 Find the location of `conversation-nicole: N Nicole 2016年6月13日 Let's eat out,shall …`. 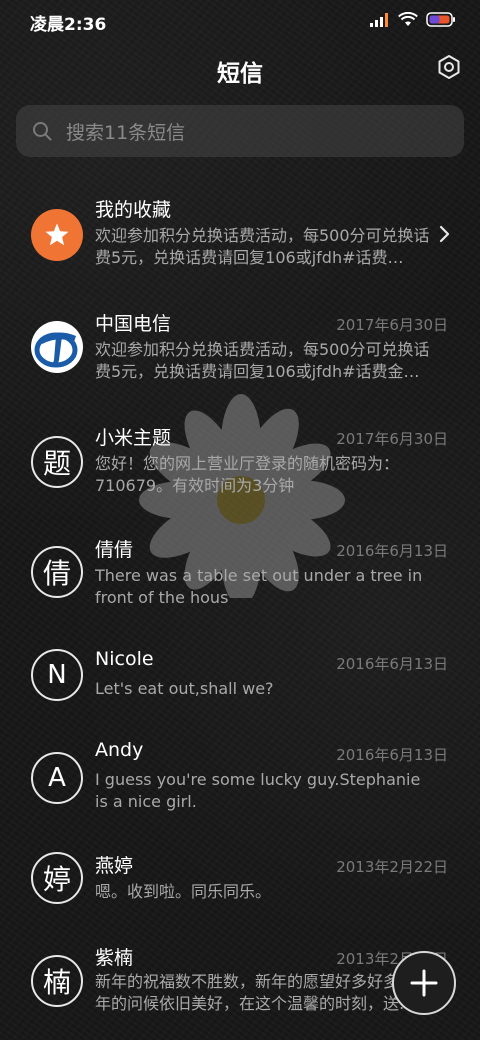

conversation-nicole: N Nicole 2016年6月13日 Let's eat out,shall … is located at coordinates (240, 688).